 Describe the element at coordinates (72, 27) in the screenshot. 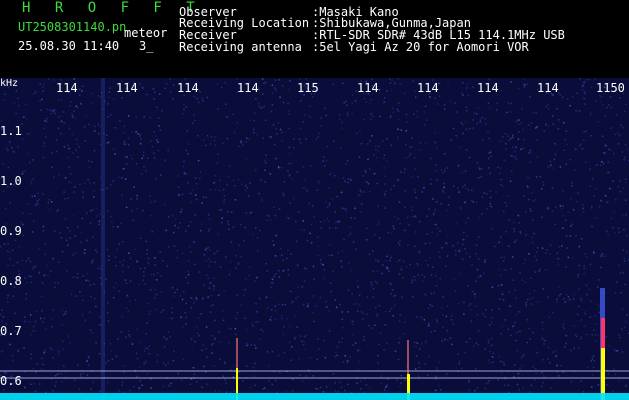

I see `file-name: UT2508301140.pn` at that location.